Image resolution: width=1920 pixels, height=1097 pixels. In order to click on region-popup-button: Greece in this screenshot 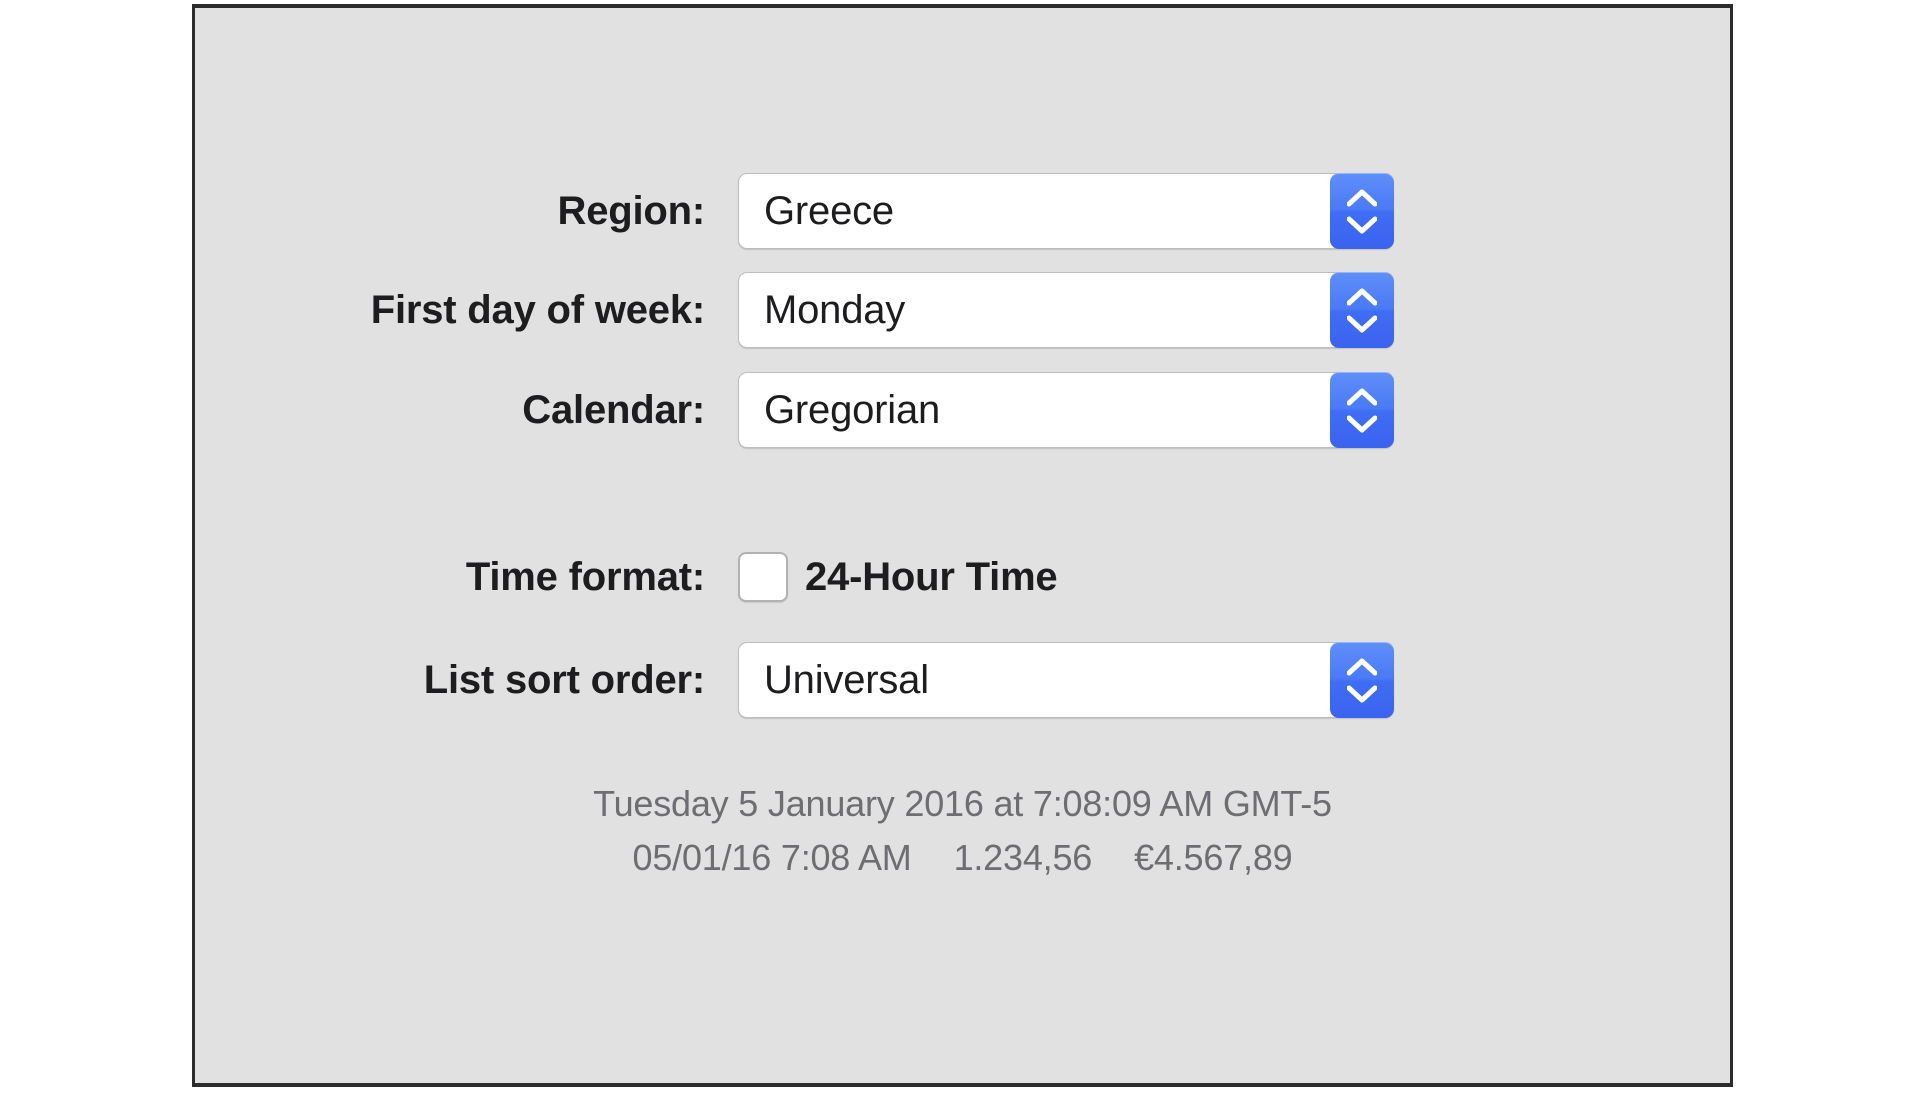, I will do `click(1066, 211)`.